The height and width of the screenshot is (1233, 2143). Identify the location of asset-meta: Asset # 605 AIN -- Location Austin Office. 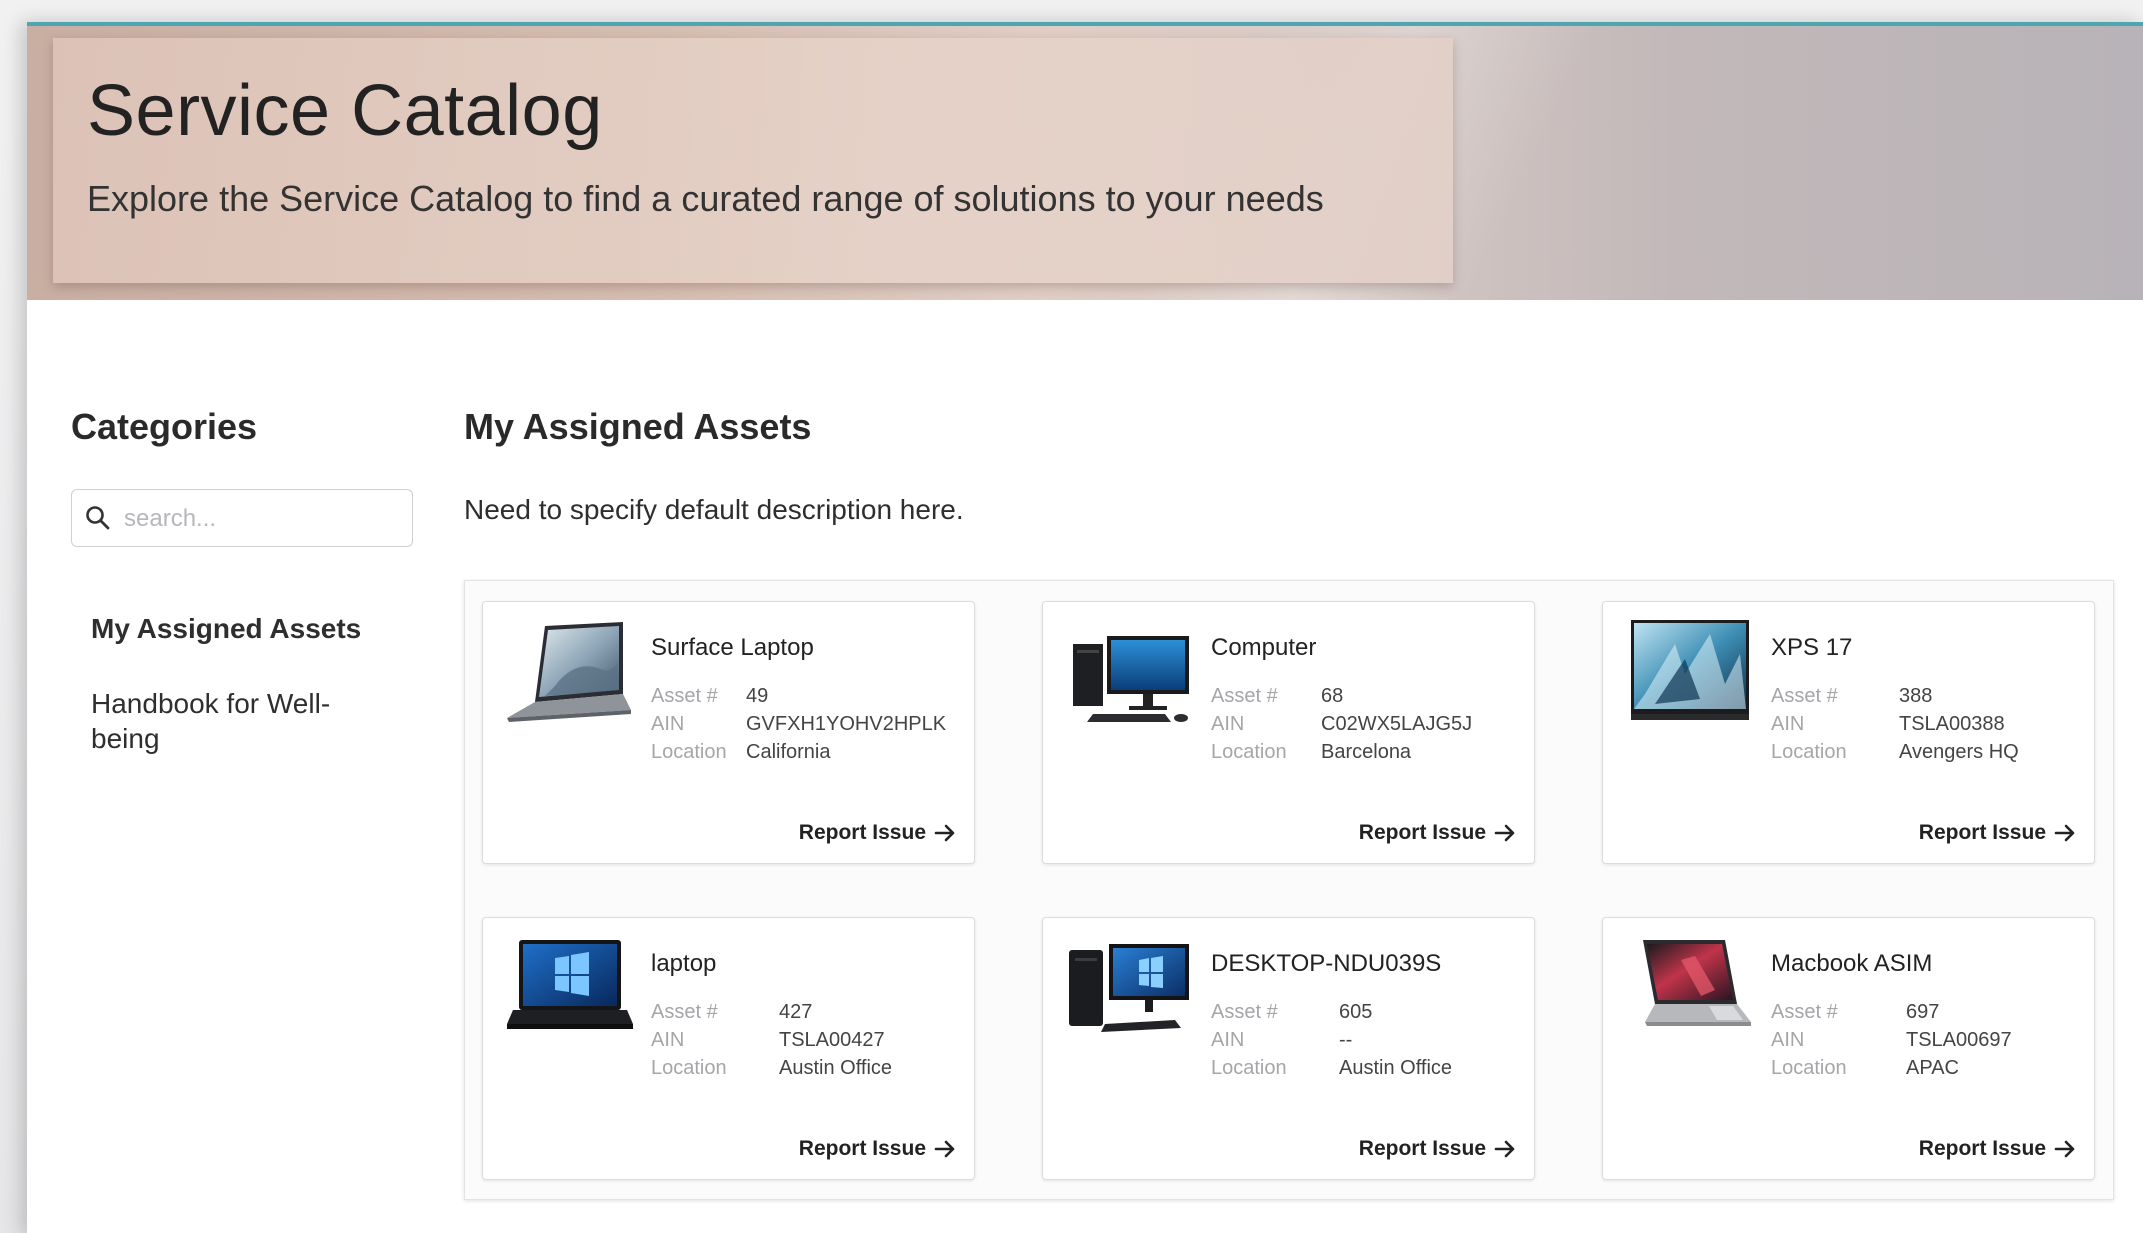
(1331, 1040).